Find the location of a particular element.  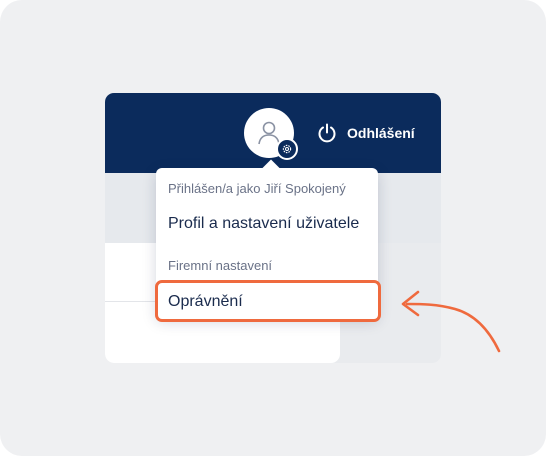

power-icon is located at coordinates (327, 133).